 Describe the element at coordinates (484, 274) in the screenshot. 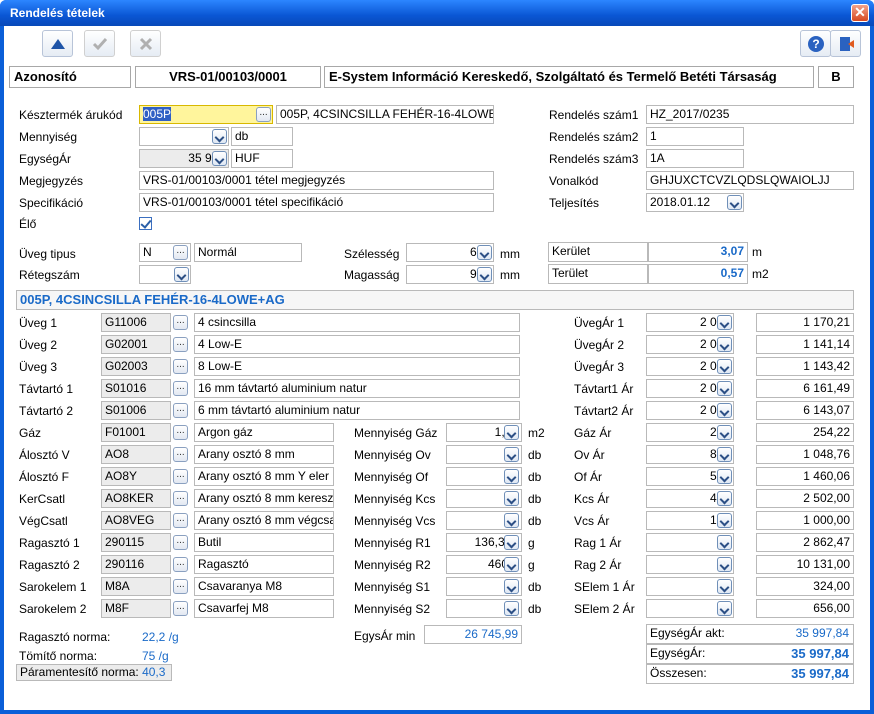

I see `height-dropdown` at that location.